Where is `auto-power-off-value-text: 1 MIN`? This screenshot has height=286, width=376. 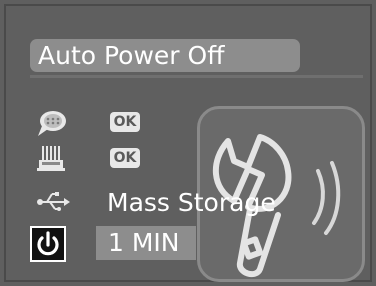
auto-power-off-value-text: 1 MIN is located at coordinates (144, 242).